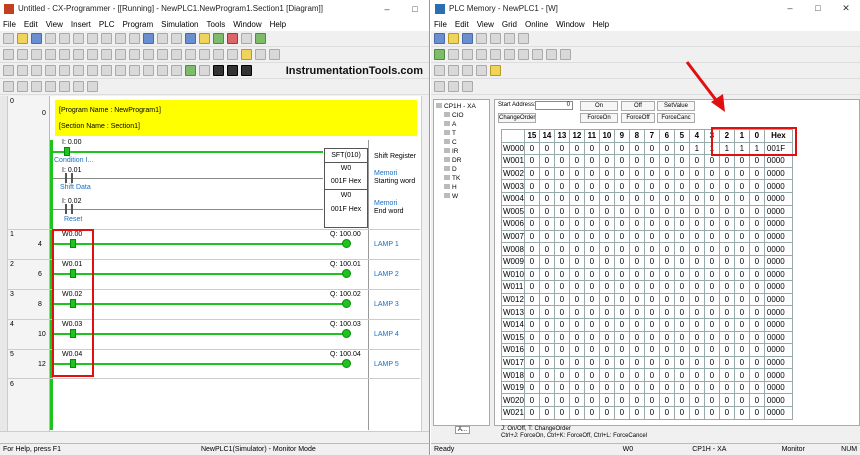  What do you see at coordinates (134, 54) in the screenshot?
I see `or-nc-icon` at bounding box center [134, 54].